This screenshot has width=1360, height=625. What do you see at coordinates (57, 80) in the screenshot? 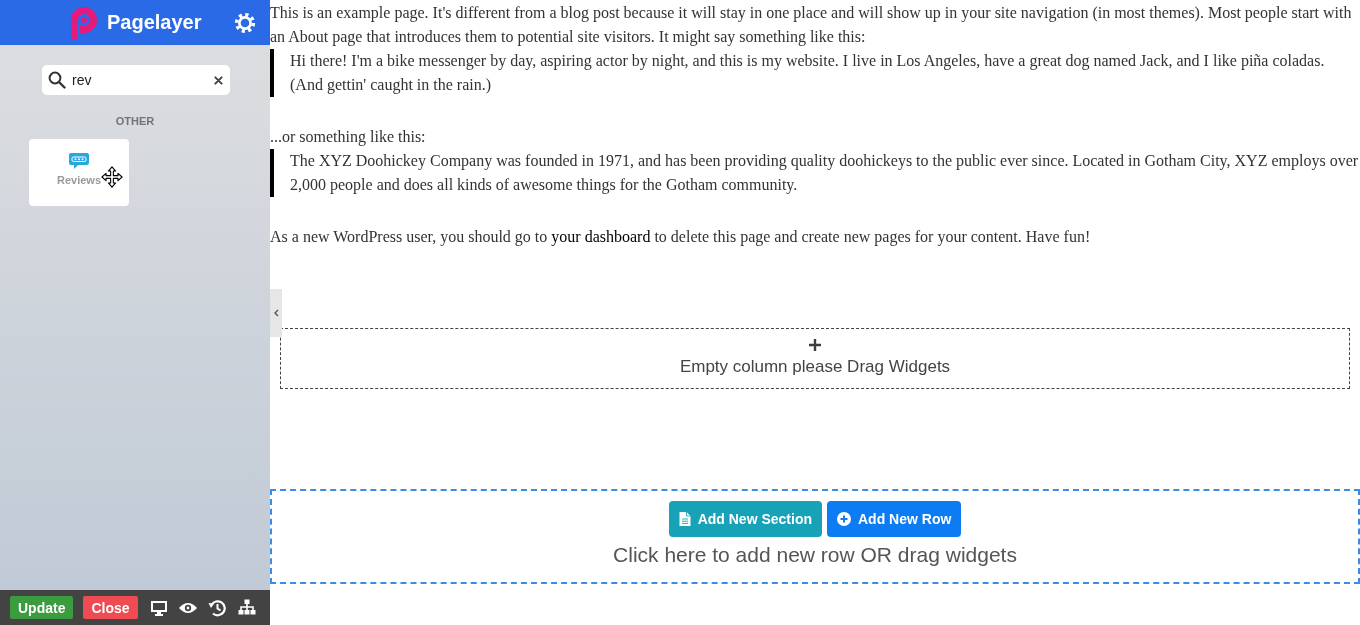
I see `search-icon` at bounding box center [57, 80].